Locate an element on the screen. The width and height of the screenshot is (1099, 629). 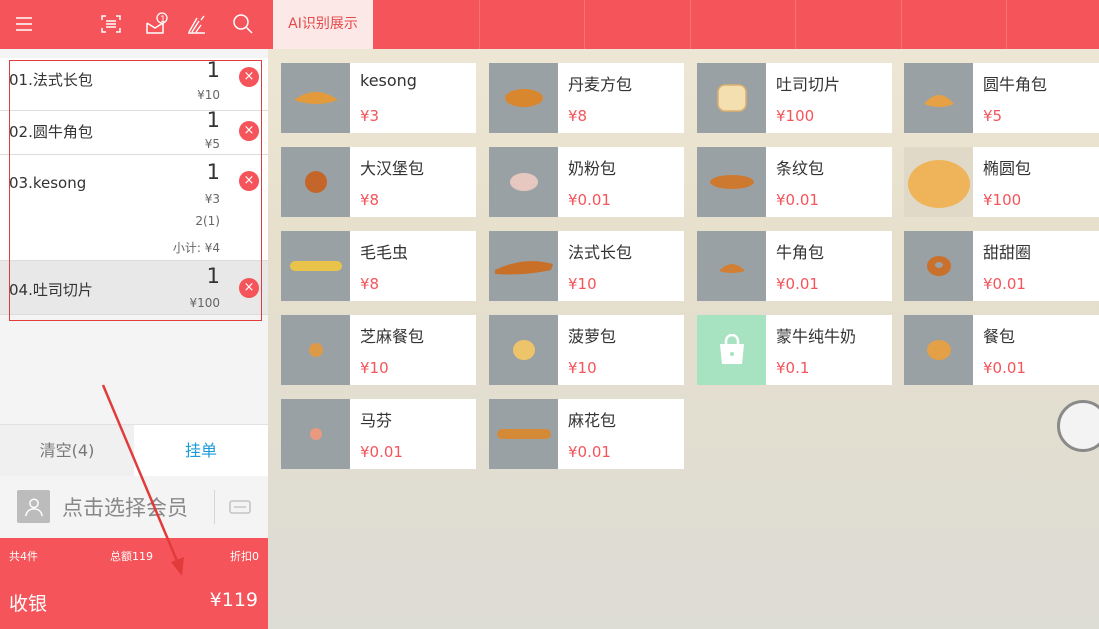
product-card: 毛毛虫 ¥8 is located at coordinates (378, 266).